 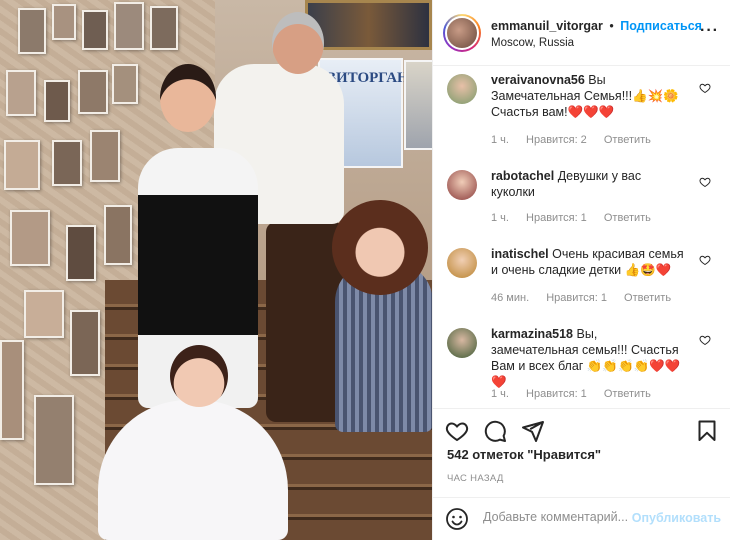 I want to click on post-timestamp: ЧАС НАЗАД, so click(x=475, y=478).